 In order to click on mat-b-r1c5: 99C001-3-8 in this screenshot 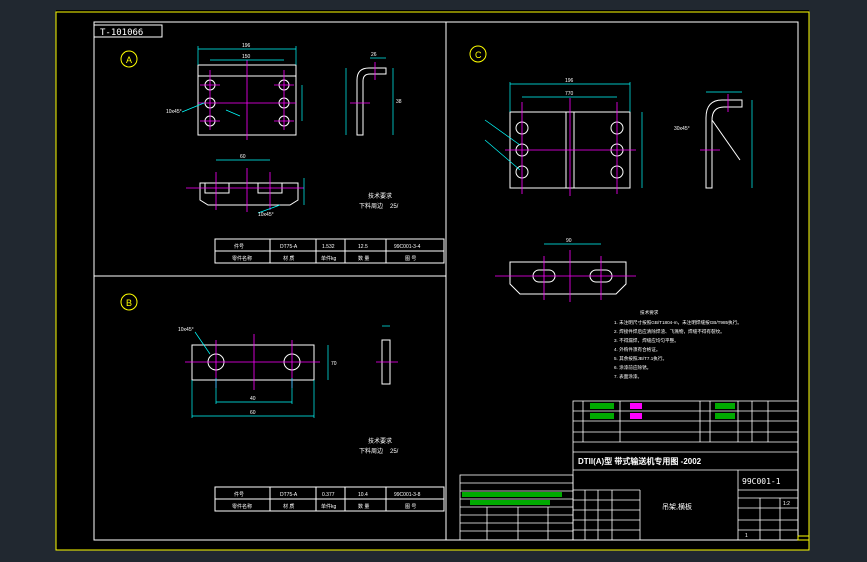, I will do `click(407, 495)`.